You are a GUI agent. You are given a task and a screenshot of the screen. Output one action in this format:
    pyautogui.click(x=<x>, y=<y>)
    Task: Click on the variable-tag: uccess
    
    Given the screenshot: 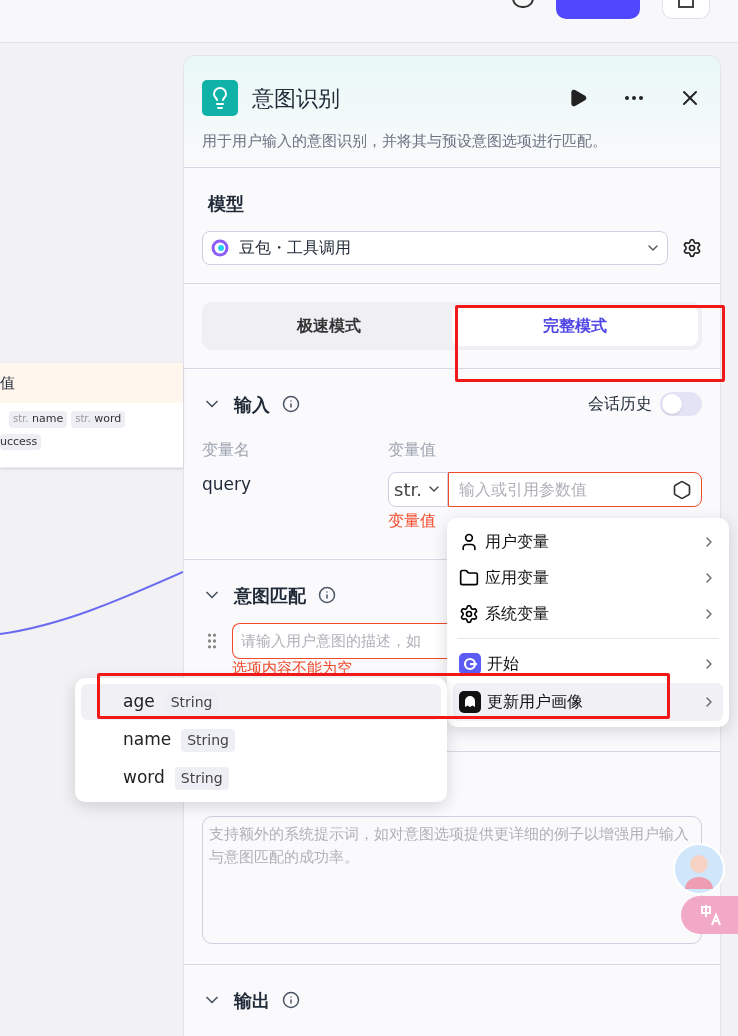 What is the action you would take?
    pyautogui.click(x=21, y=441)
    